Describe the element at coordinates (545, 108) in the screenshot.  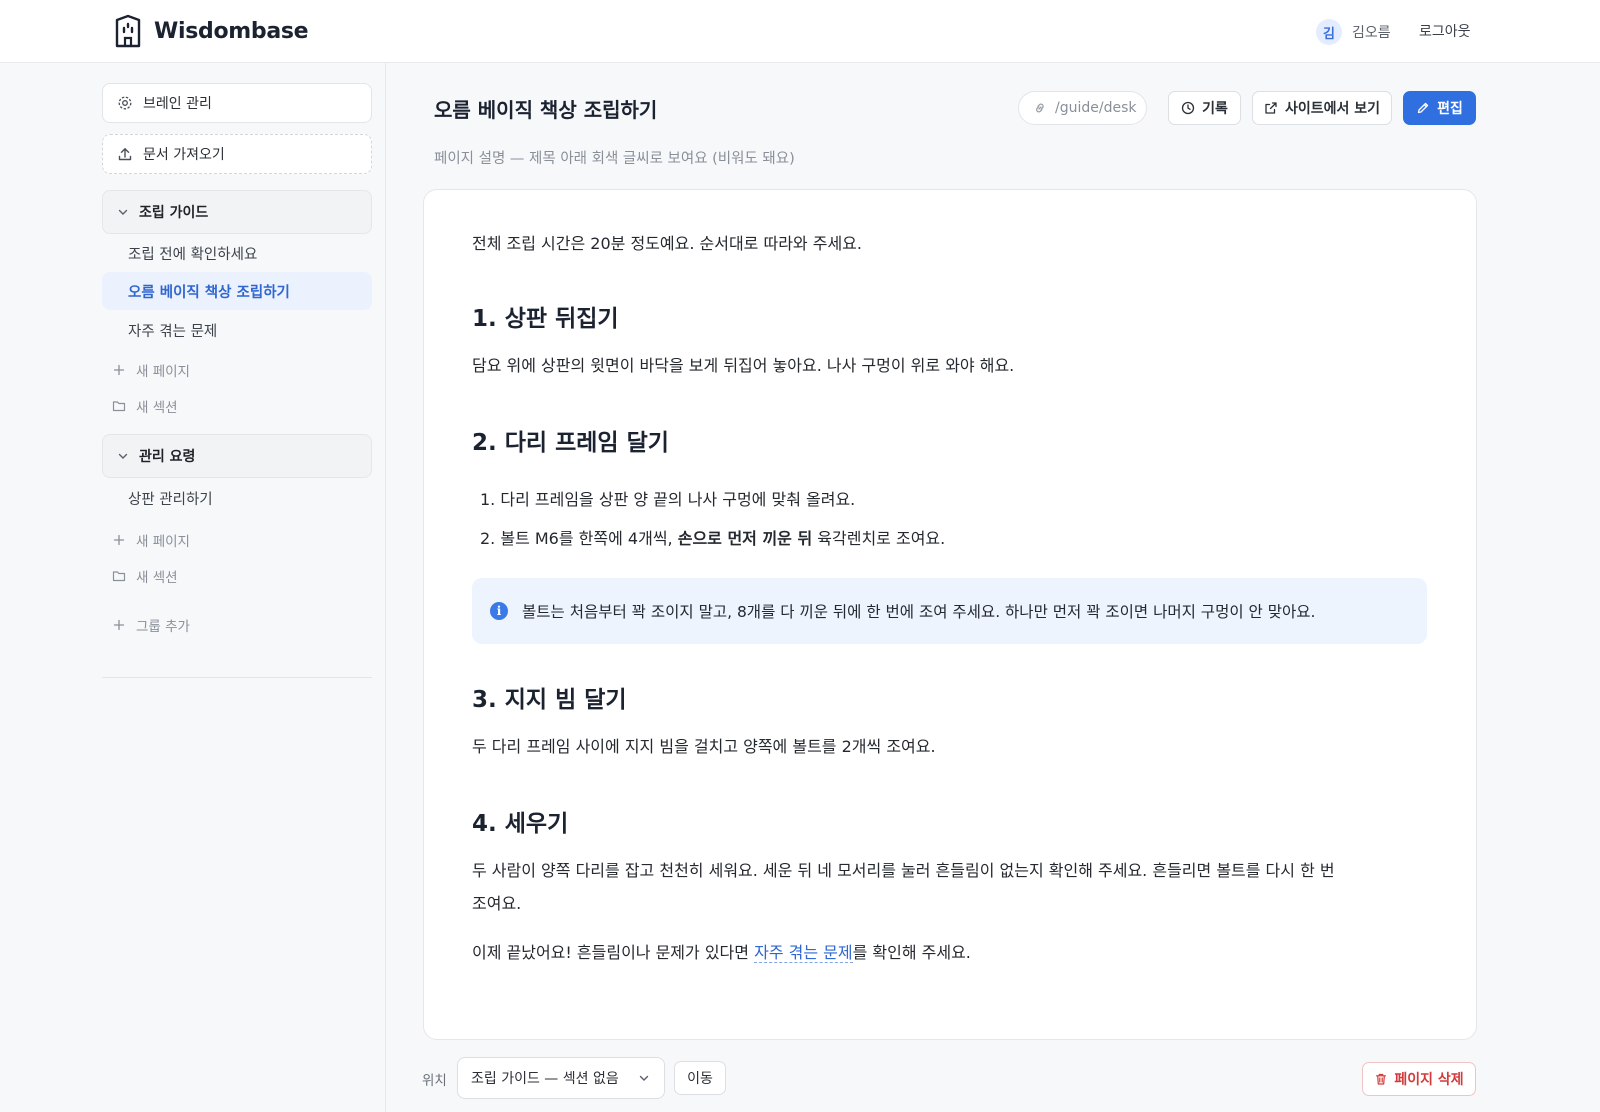
I see `page-title: 오름 베이직 책상 조립하기` at that location.